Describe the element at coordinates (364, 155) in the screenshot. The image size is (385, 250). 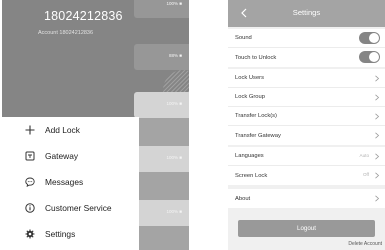
I see `setting-value: Auto` at that location.